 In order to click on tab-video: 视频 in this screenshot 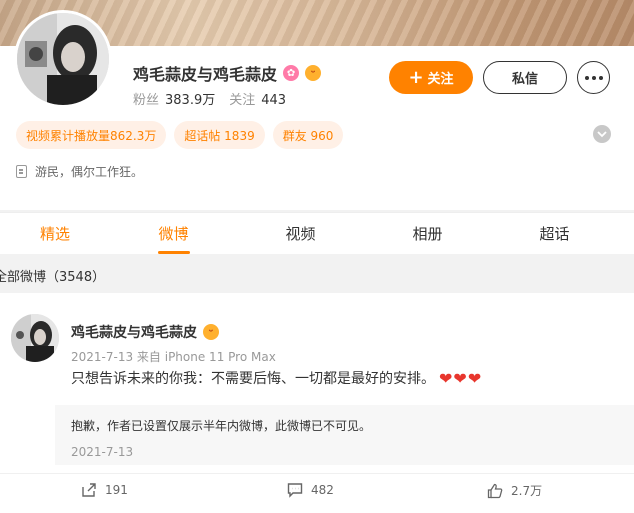, I will do `click(300, 233)`.